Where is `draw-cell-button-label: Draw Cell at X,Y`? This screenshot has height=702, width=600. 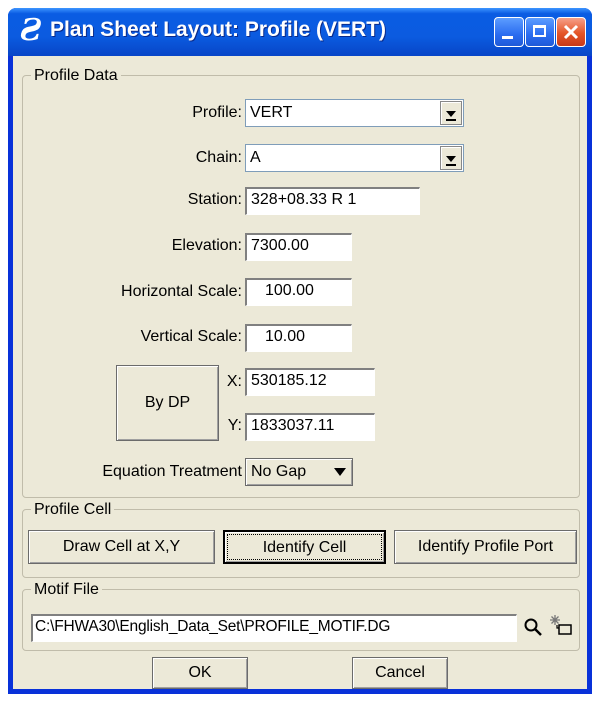
draw-cell-button-label: Draw Cell at X,Y is located at coordinates (121, 546).